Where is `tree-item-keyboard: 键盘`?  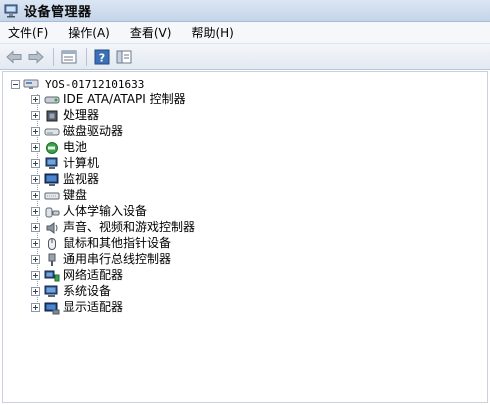 tree-item-keyboard: 键盘 is located at coordinates (59, 195).